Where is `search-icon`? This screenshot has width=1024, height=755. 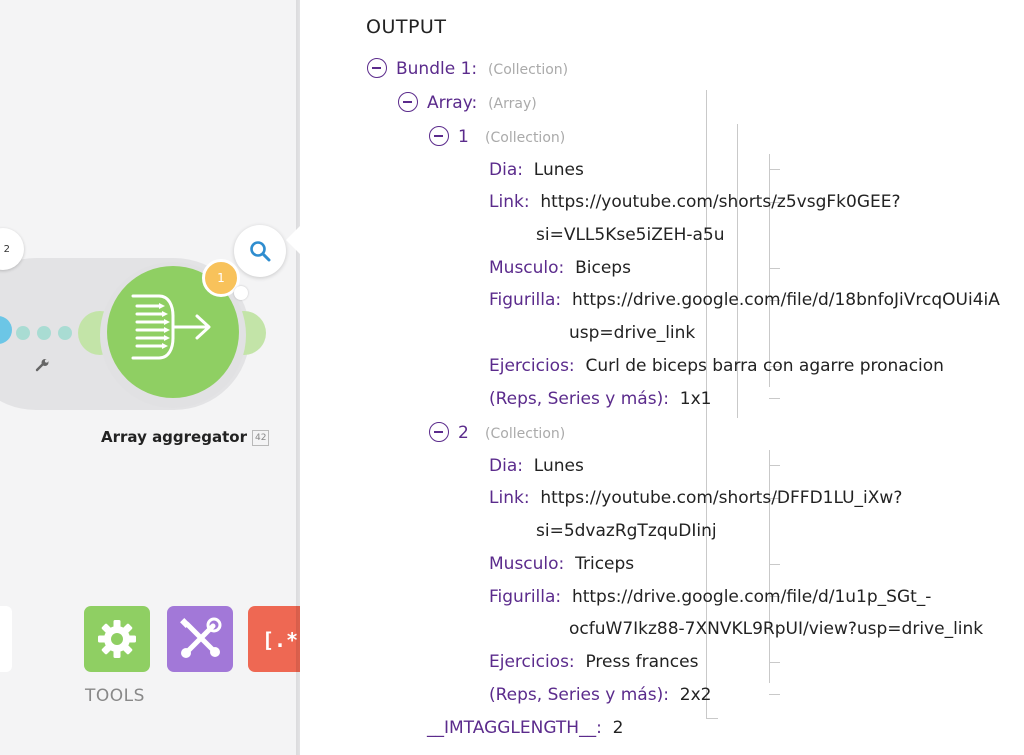
search-icon is located at coordinates (260, 251).